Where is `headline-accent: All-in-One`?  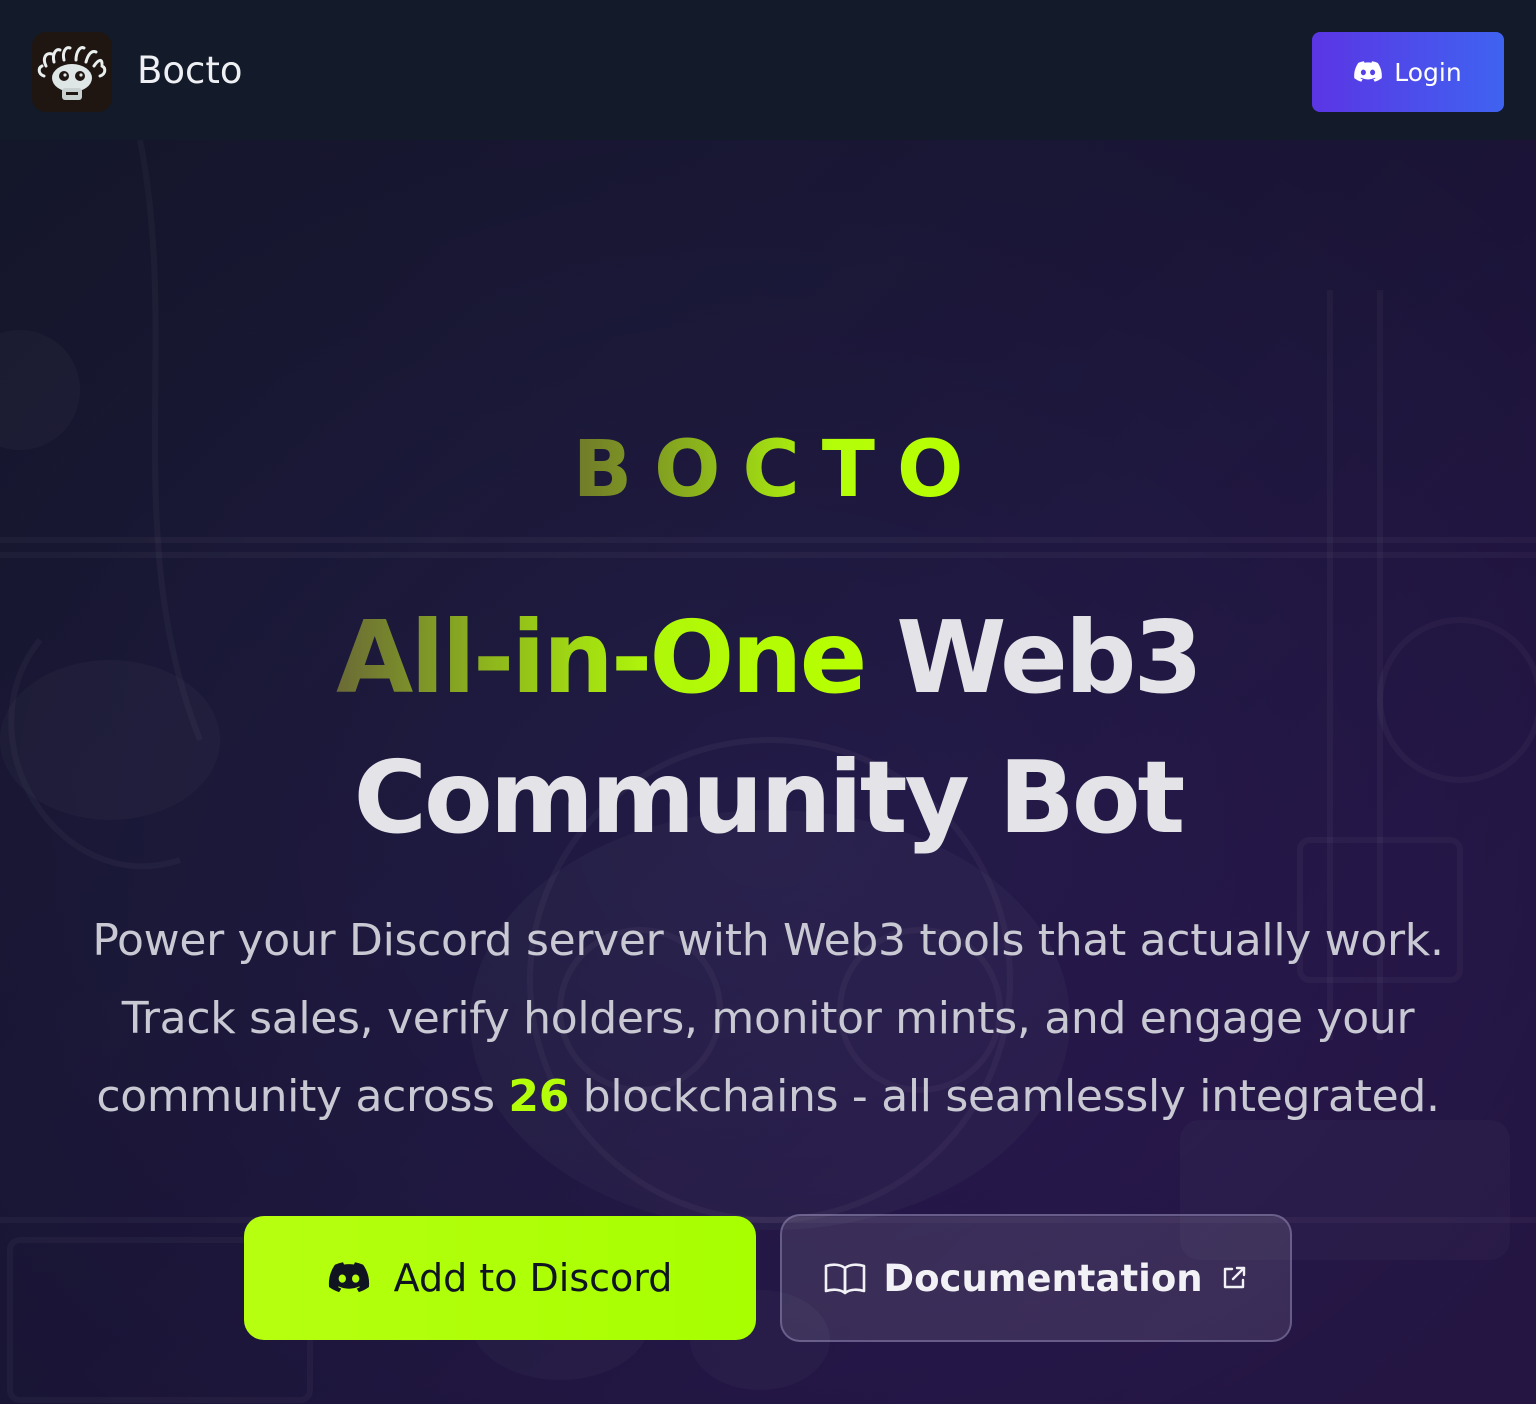
headline-accent: All-in-One is located at coordinates (601, 657).